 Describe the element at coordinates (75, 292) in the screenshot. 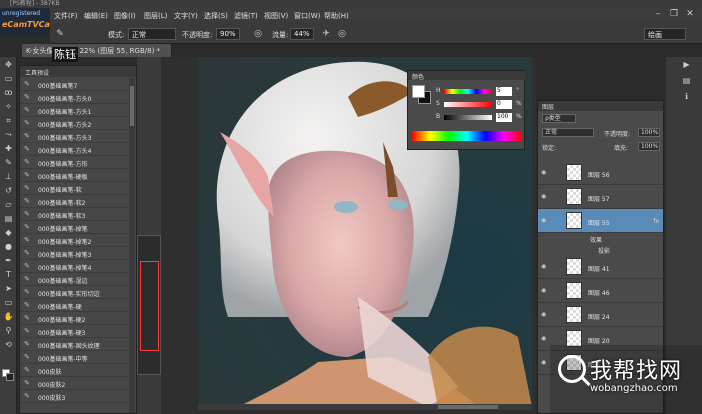

I see `brush-preset-item: ✎ 000基础画笔-实形切边` at that location.